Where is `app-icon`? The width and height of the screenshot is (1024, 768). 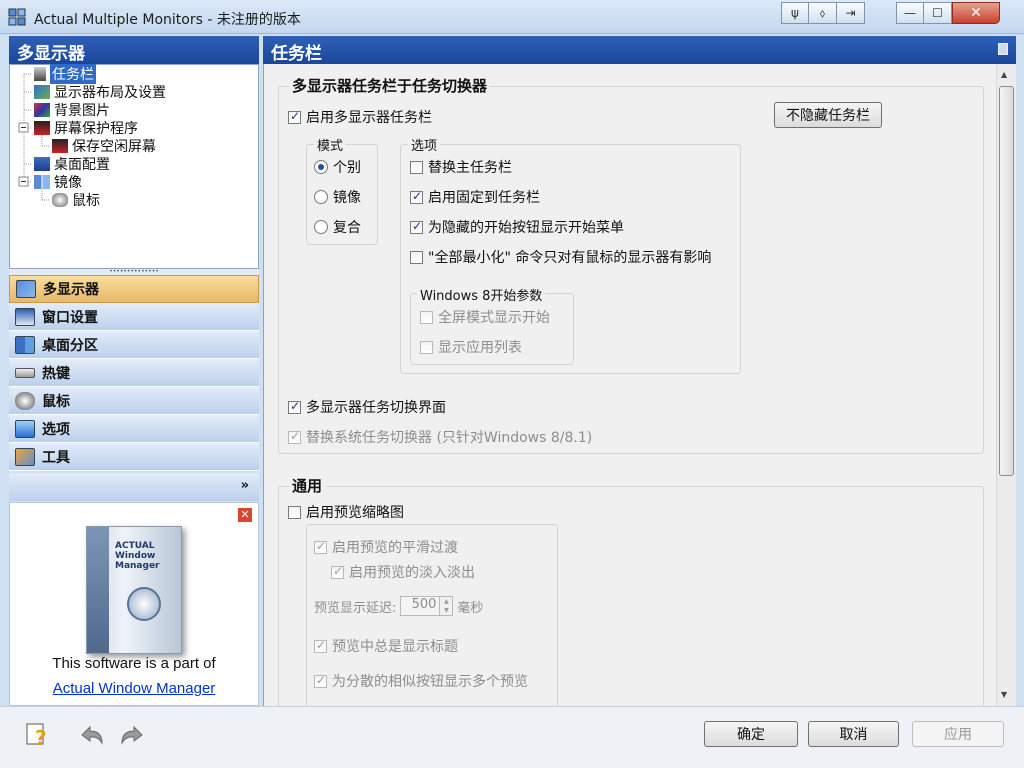
app-icon is located at coordinates (17, 17).